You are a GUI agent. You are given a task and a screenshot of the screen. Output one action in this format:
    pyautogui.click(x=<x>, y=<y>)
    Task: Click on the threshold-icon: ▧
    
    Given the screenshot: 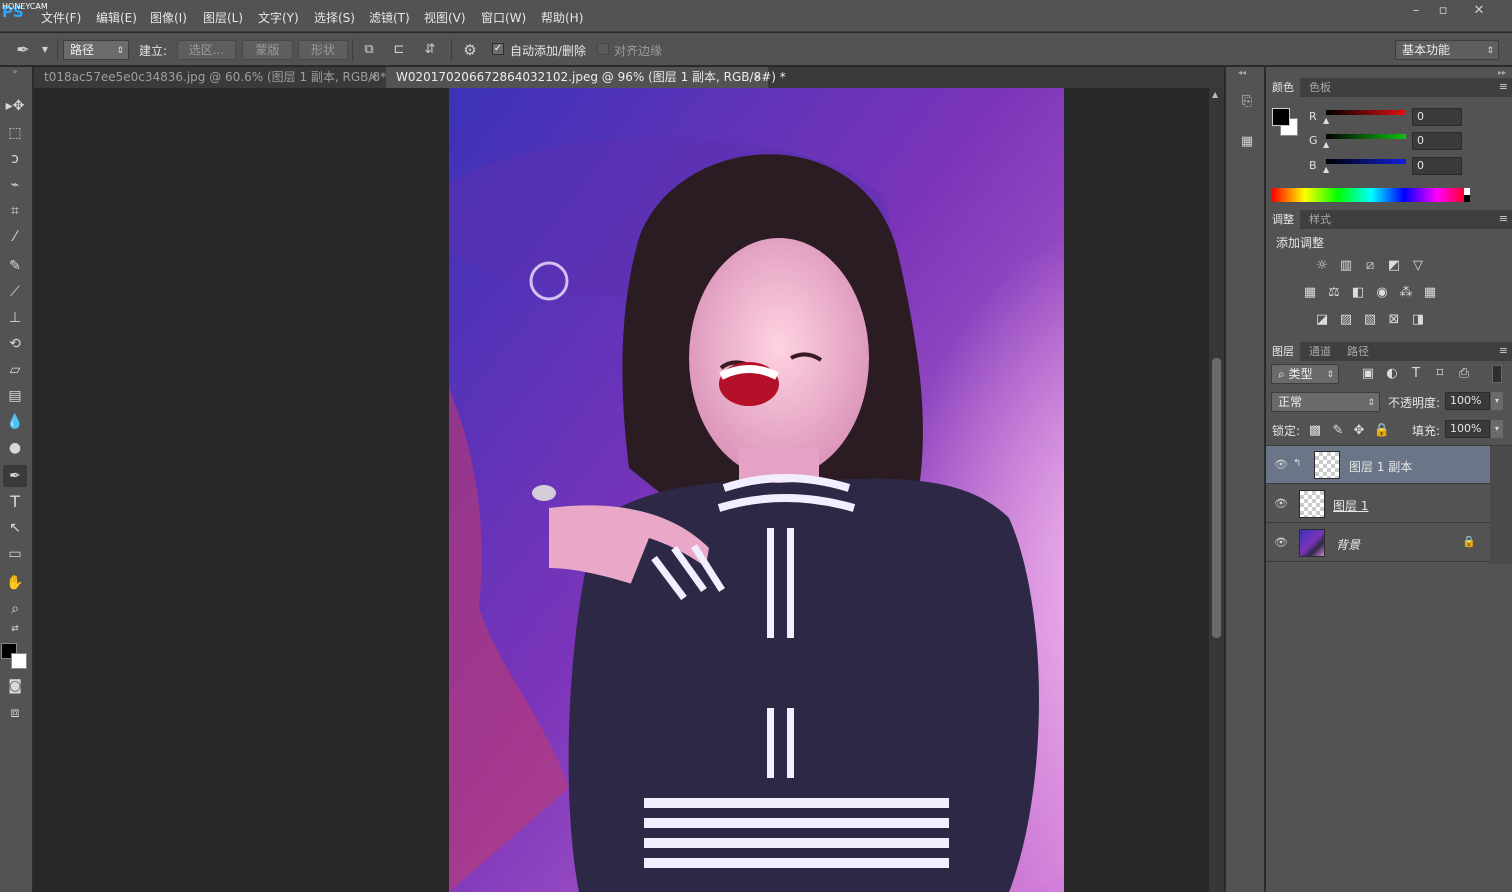 What is the action you would take?
    pyautogui.click(x=1370, y=320)
    